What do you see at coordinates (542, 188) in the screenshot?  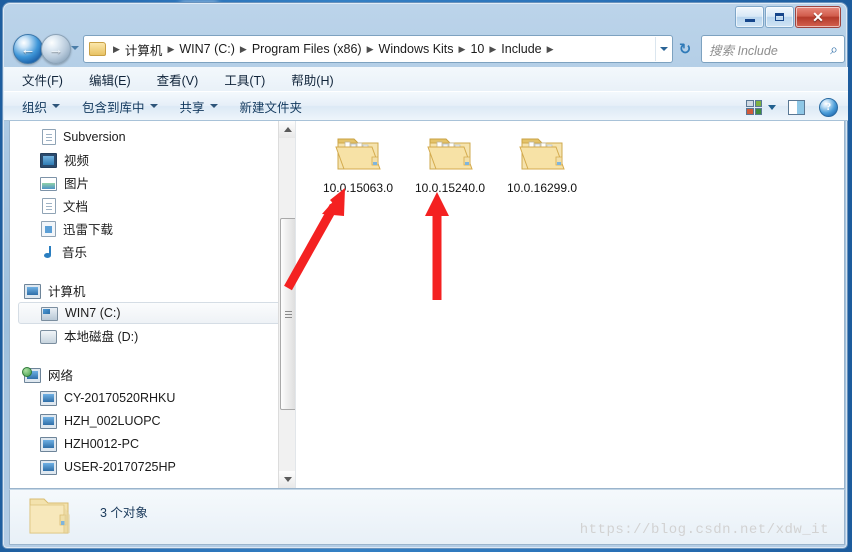 I see `list-item-label: 10.0.16299.0` at bounding box center [542, 188].